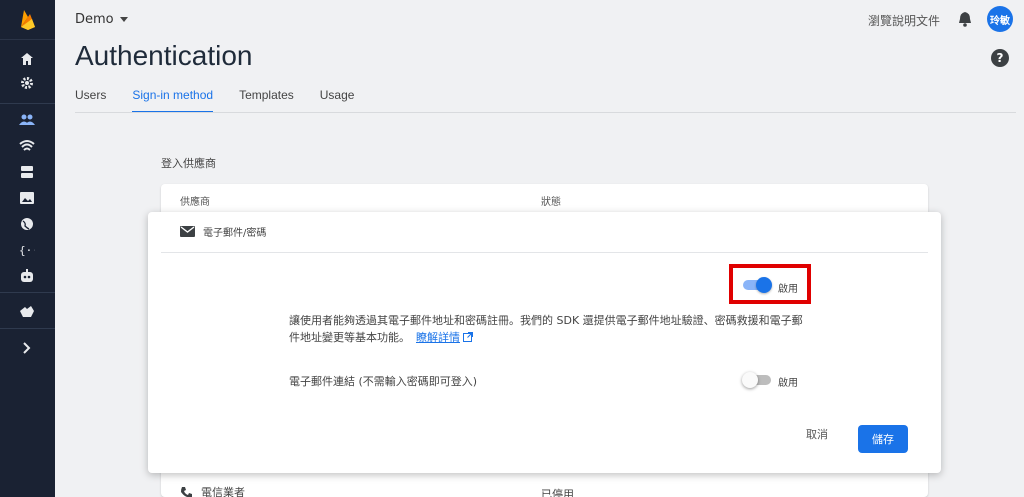  I want to click on tab-usage: Usage, so click(337, 100).